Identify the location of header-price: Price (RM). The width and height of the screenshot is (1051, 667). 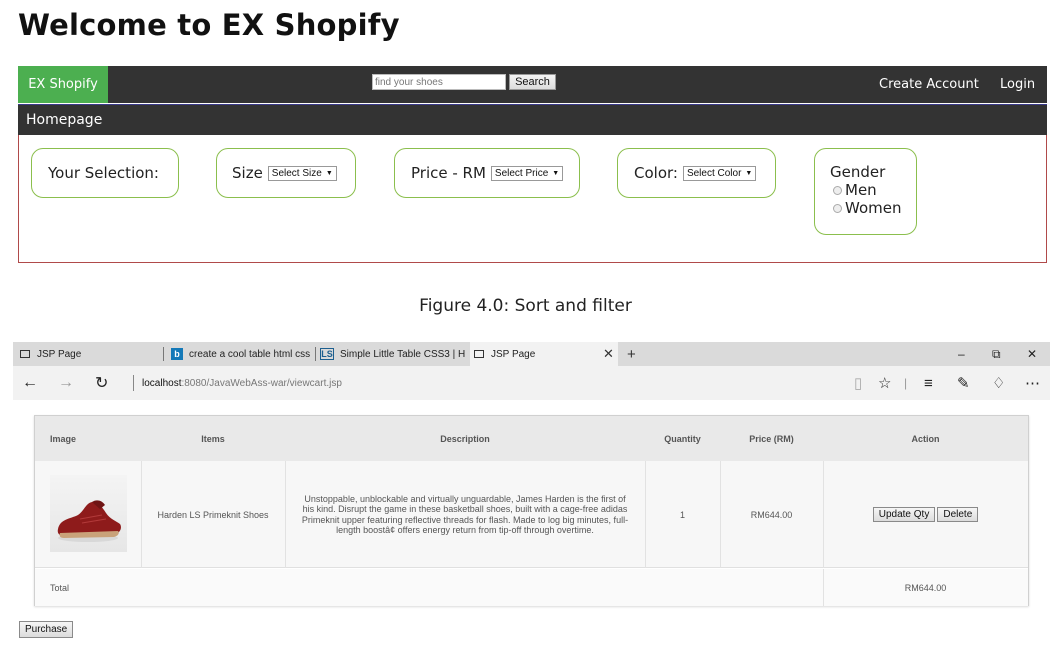
(771, 438).